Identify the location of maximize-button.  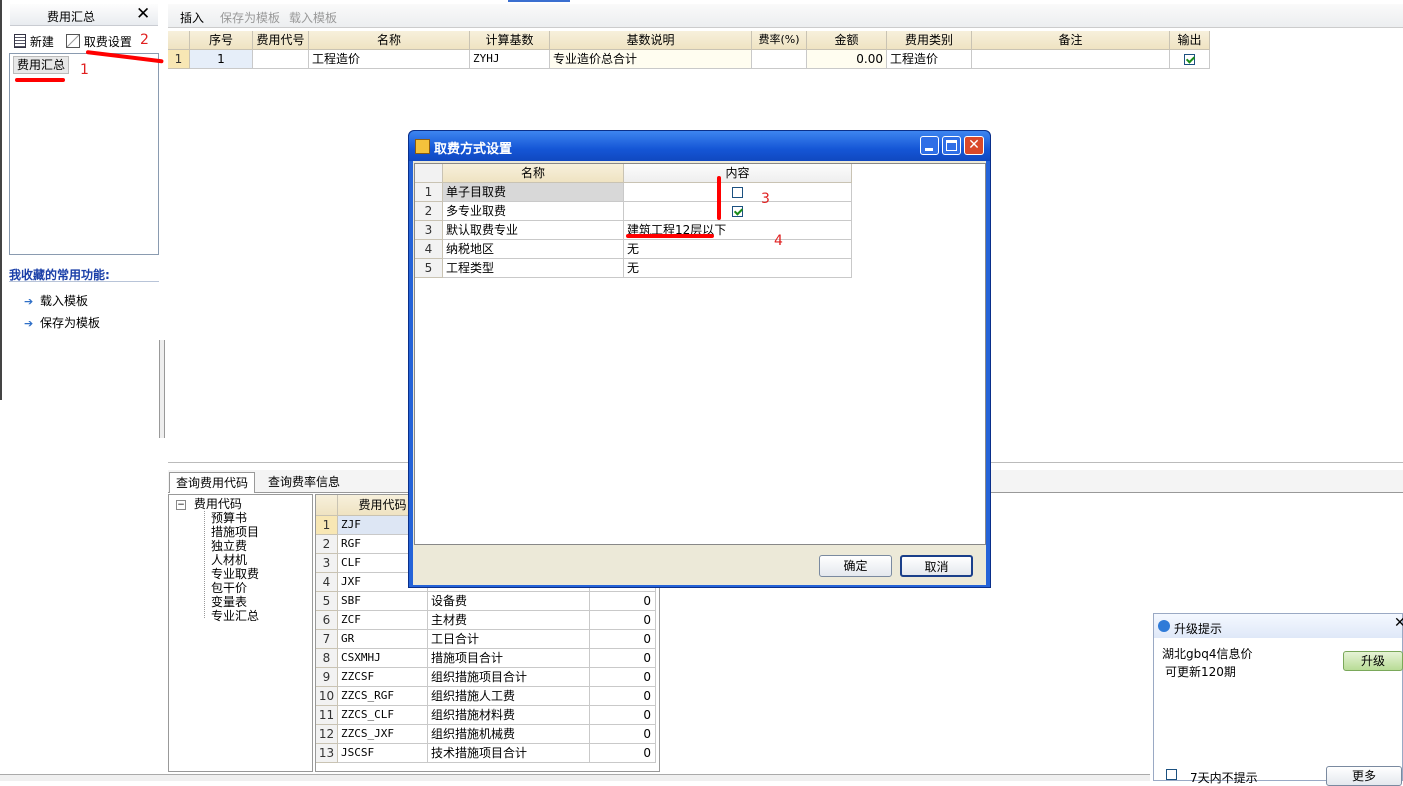
(951, 145).